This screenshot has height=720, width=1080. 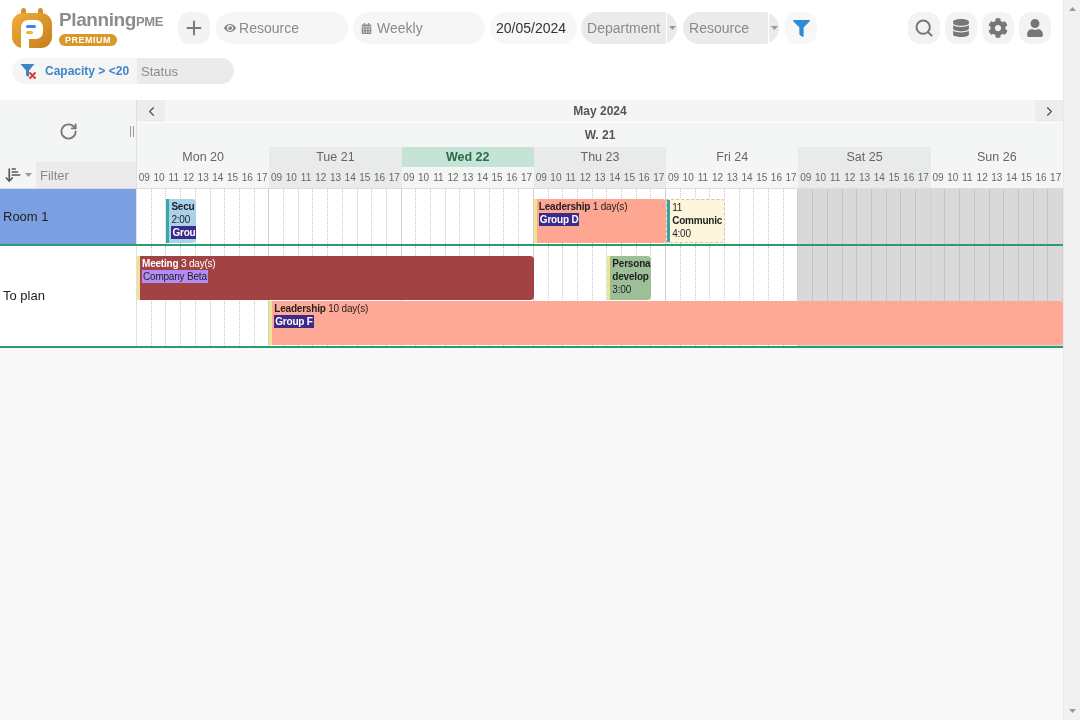 I want to click on database-button, so click(x=961, y=28).